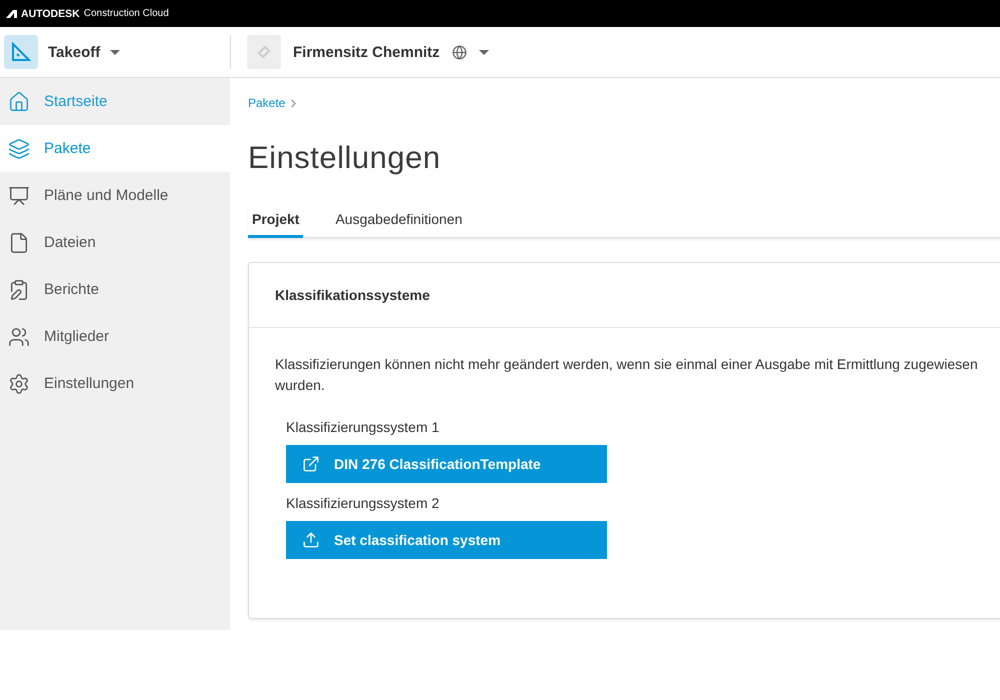  What do you see at coordinates (19, 101) in the screenshot?
I see `home-icon` at bounding box center [19, 101].